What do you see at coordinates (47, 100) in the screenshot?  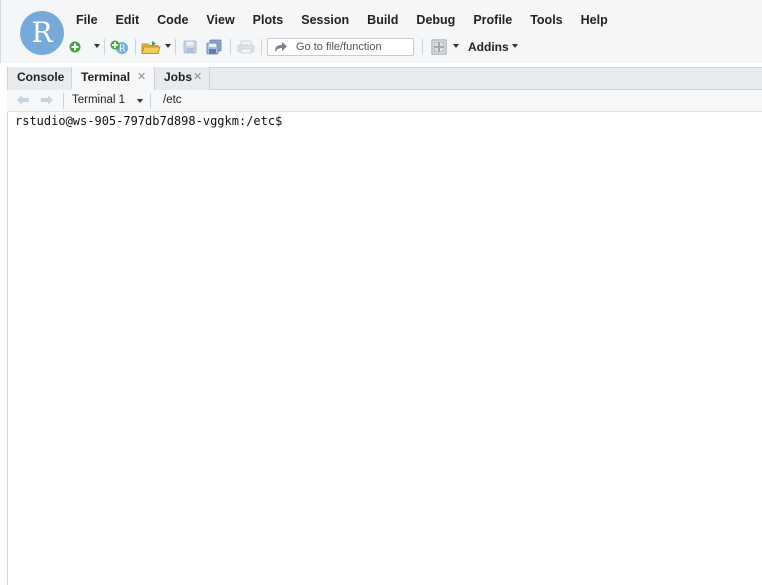 I see `forward-arrow-icon` at bounding box center [47, 100].